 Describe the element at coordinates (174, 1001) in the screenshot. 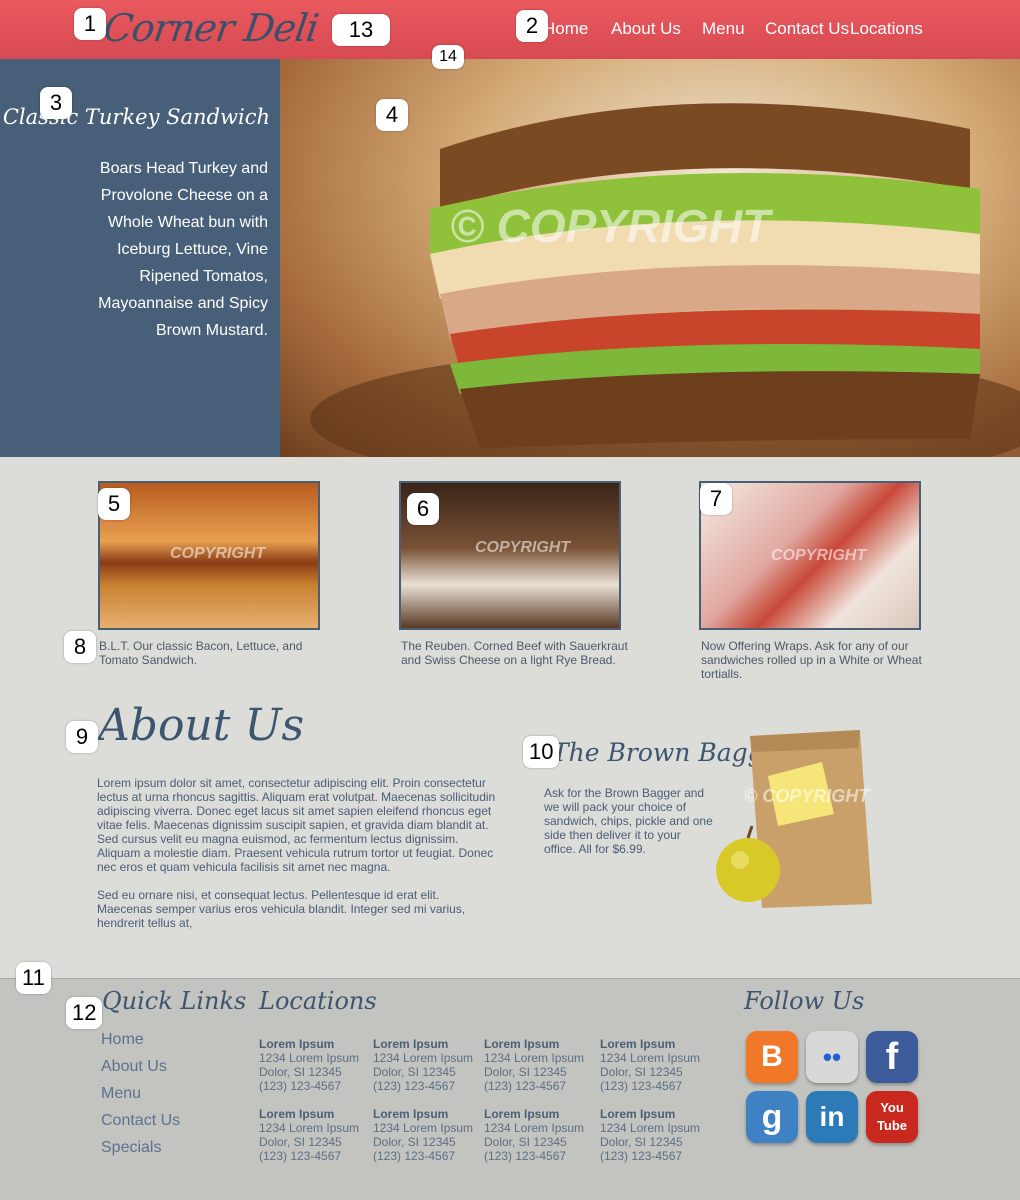

I see `quick-links-title: Quick Links` at that location.